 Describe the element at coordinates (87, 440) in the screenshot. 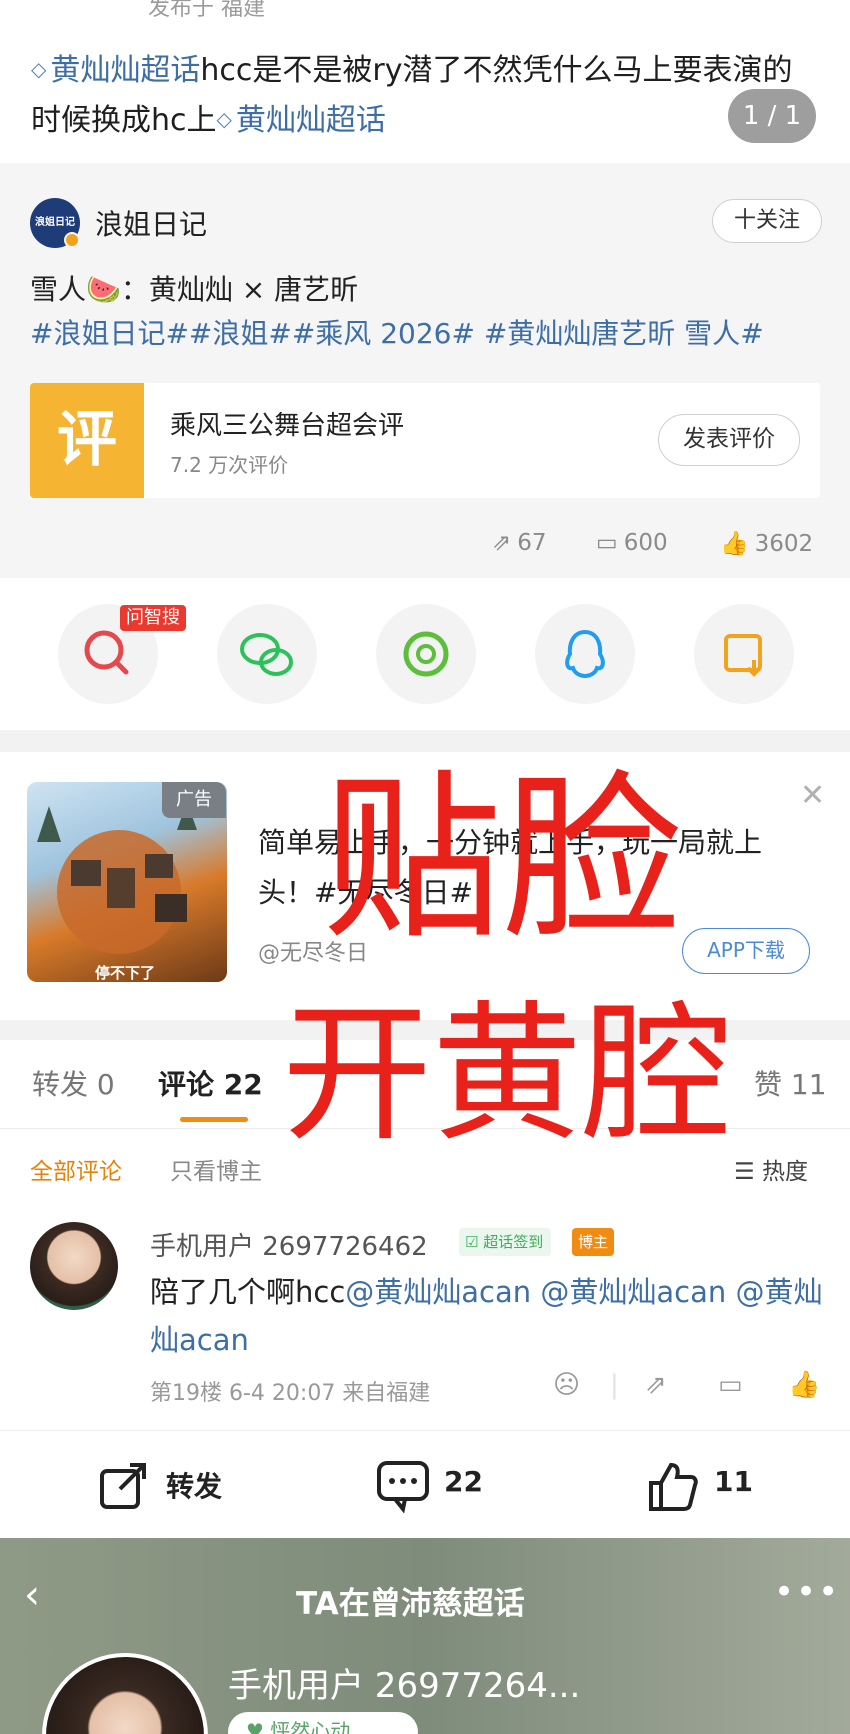

I see `rating-icon: 评` at that location.